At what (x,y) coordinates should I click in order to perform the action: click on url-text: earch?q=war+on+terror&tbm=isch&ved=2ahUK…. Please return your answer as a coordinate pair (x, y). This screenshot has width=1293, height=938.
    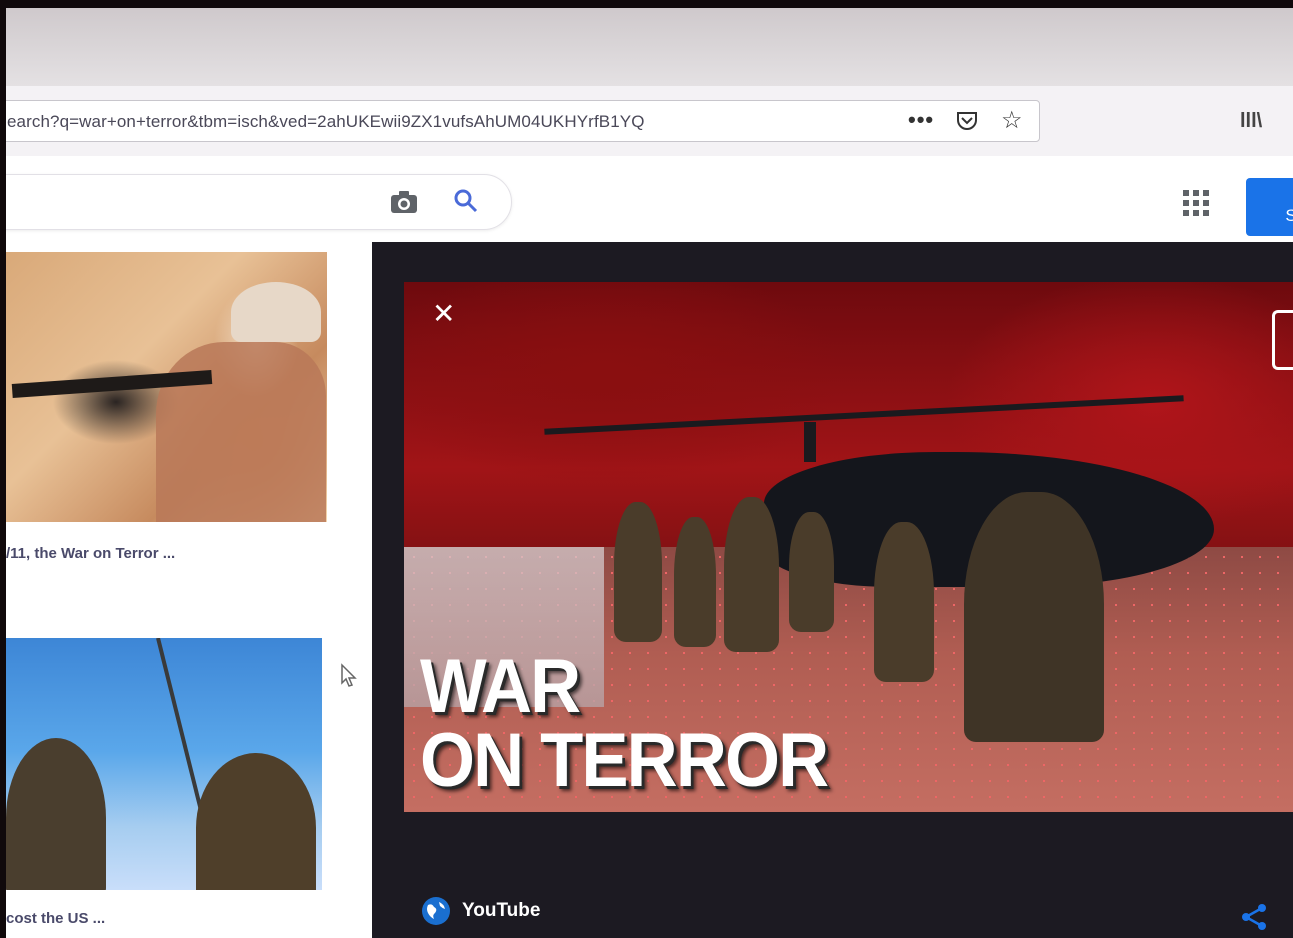
    Looking at the image, I should click on (429, 122).